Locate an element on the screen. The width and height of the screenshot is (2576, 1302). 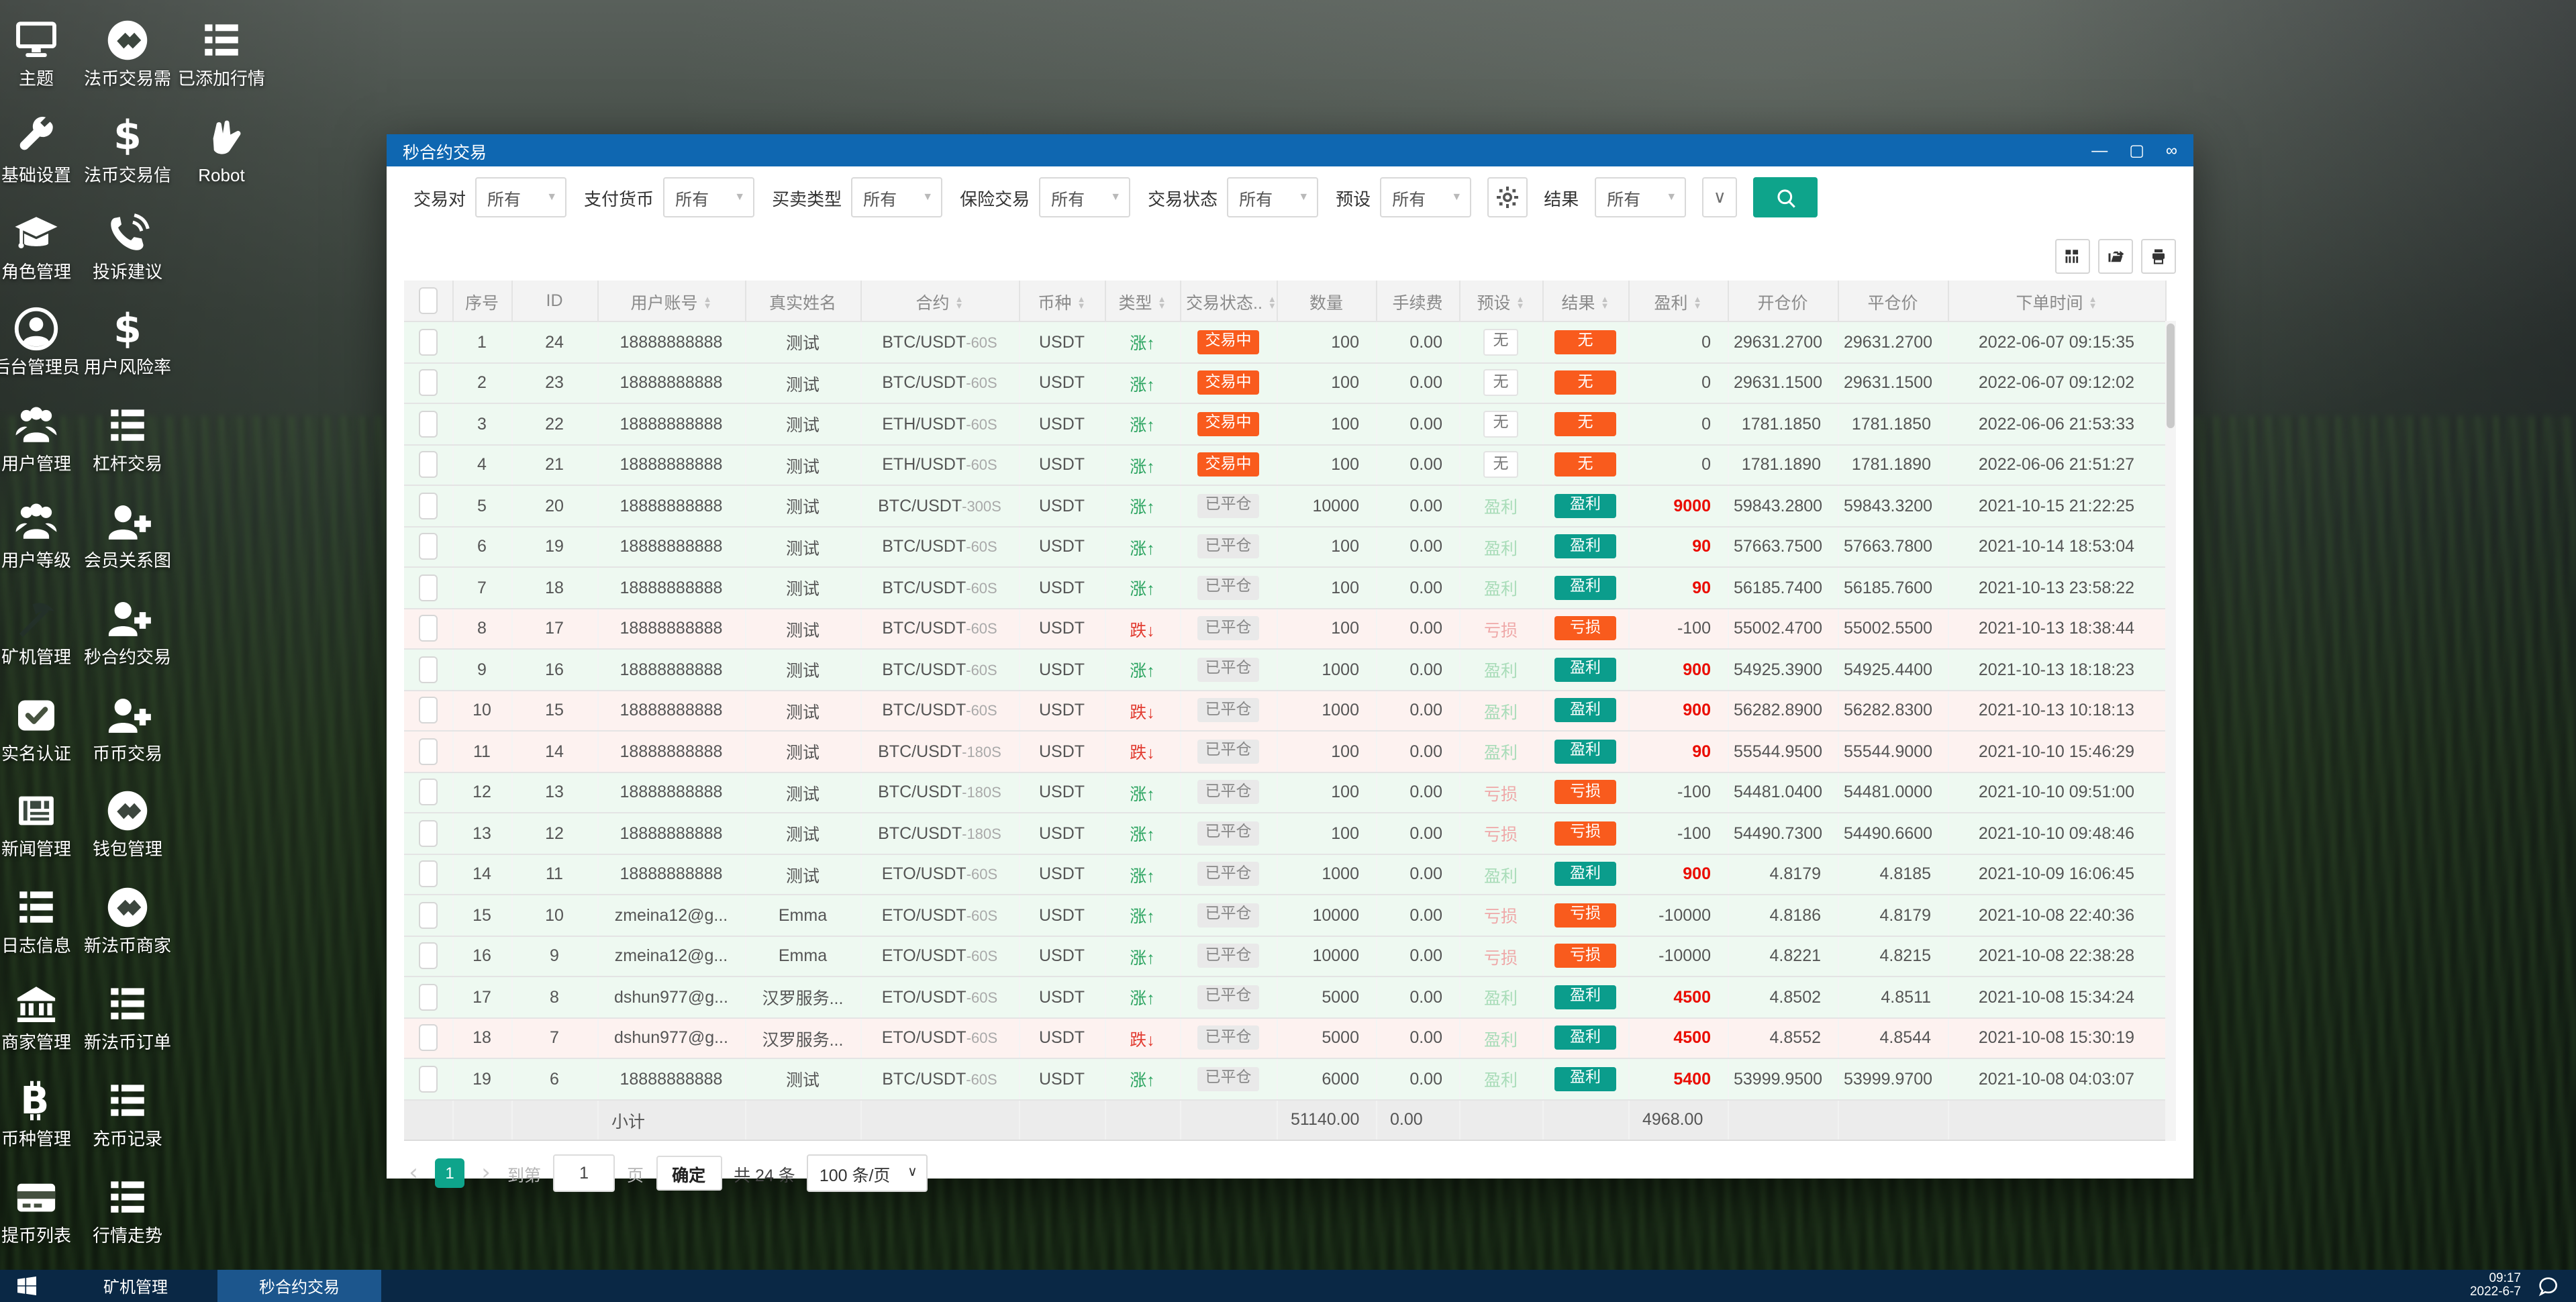
prev-page-button: ‹ is located at coordinates (413, 1173).